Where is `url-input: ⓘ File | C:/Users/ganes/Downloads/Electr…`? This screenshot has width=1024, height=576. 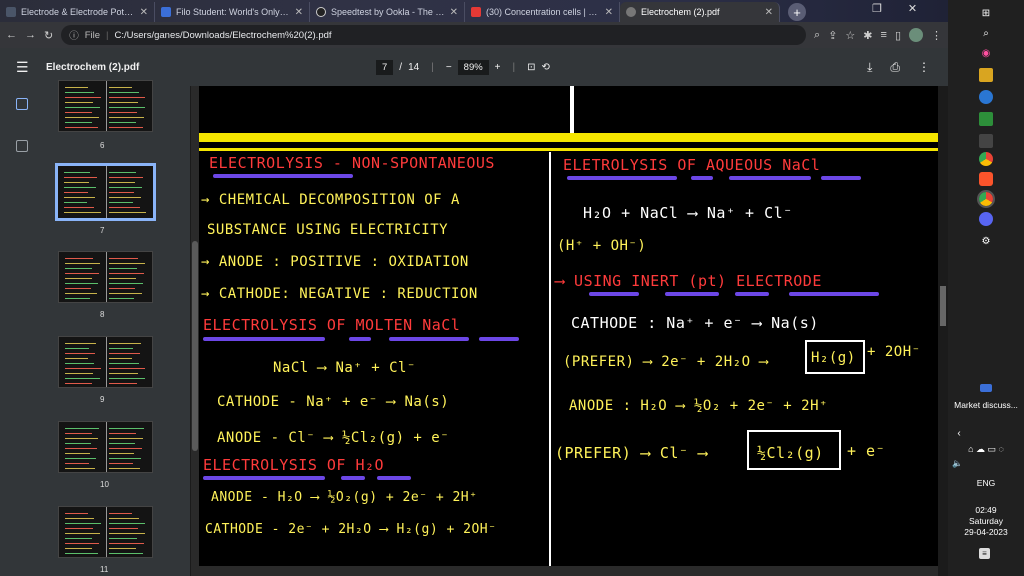
url-input: ⓘ File | C:/Users/ganes/Downloads/Electr… is located at coordinates (434, 35).